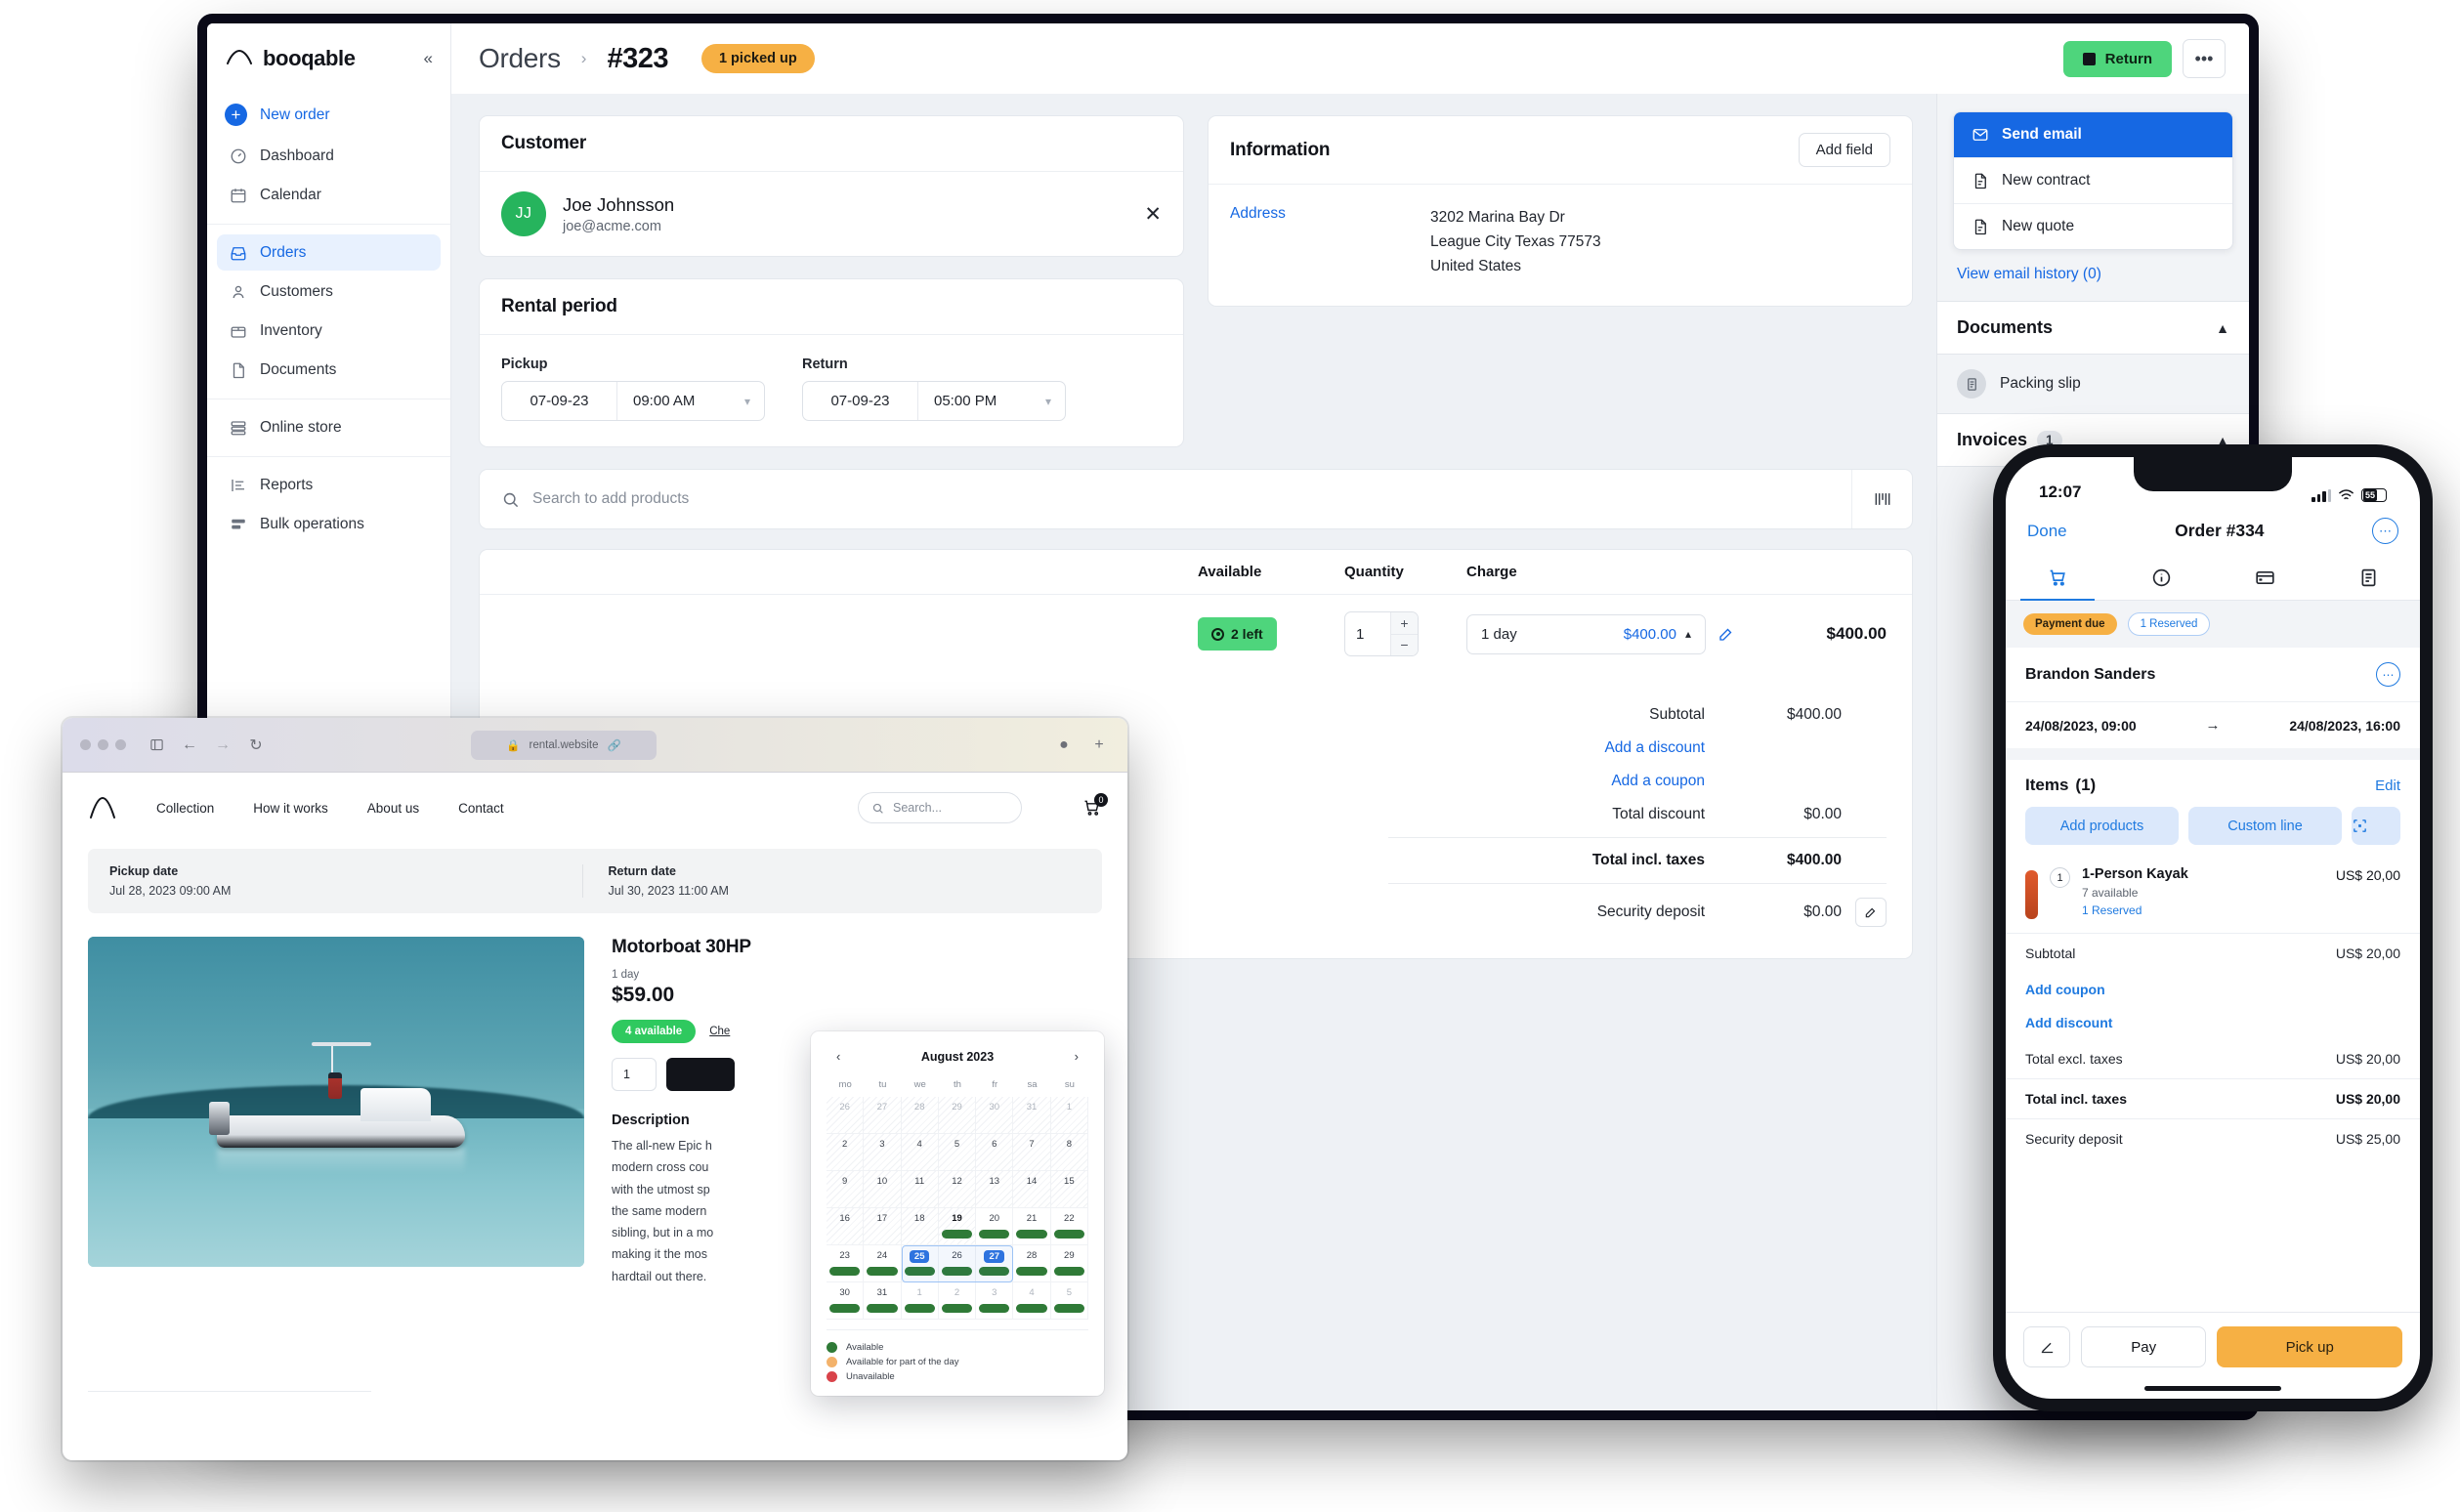 This screenshot has width=2460, height=1512. What do you see at coordinates (2047, 531) in the screenshot?
I see `done-button: Done` at bounding box center [2047, 531].